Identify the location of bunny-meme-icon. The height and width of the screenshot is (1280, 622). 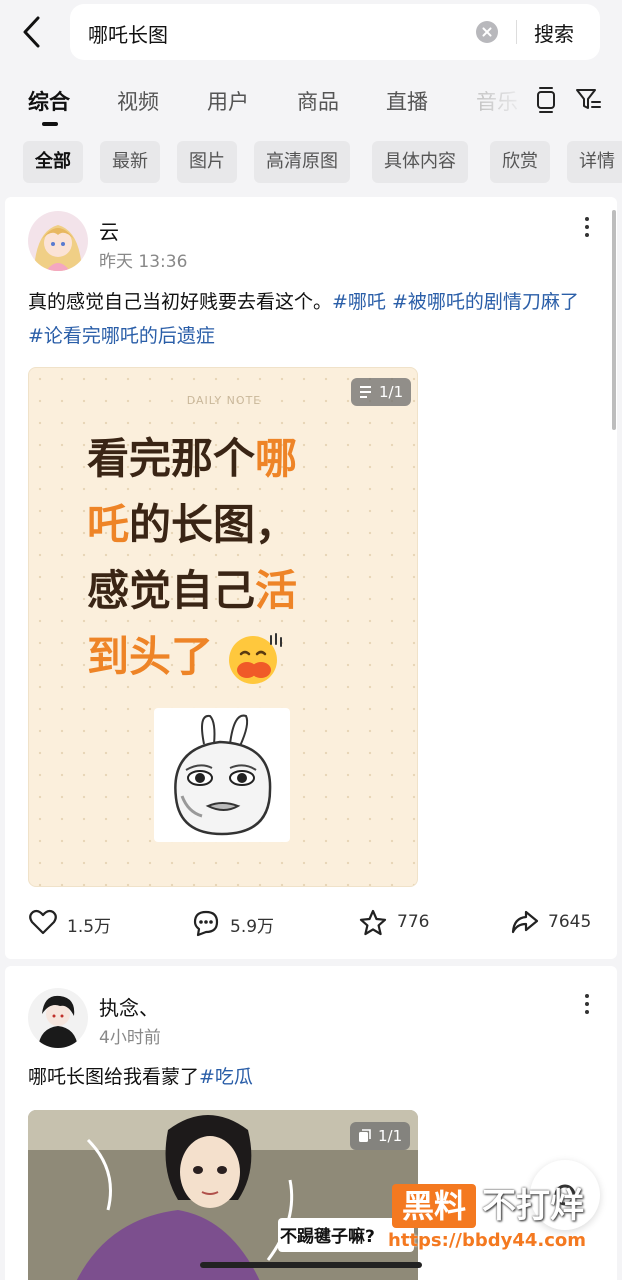
(223, 775).